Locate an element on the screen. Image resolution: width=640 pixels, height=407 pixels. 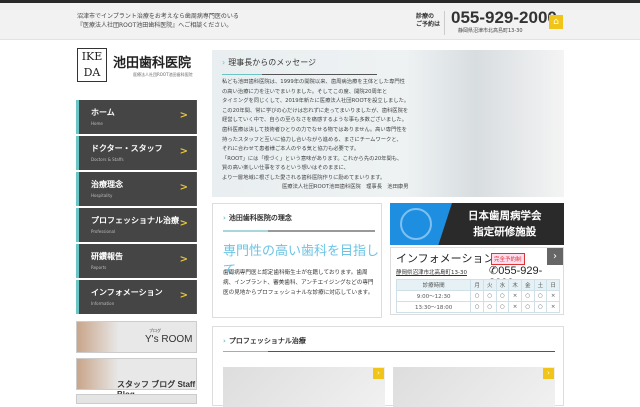
section-title: › 理事長からのメッセージ is located at coordinates (269, 62).